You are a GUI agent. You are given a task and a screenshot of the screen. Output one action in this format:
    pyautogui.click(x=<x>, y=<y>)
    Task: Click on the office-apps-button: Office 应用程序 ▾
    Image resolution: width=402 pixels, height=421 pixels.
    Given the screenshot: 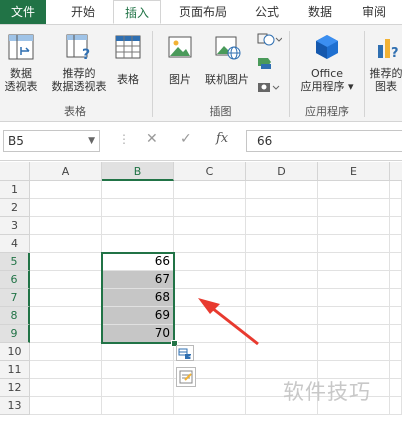 What is the action you would take?
    pyautogui.click(x=327, y=63)
    